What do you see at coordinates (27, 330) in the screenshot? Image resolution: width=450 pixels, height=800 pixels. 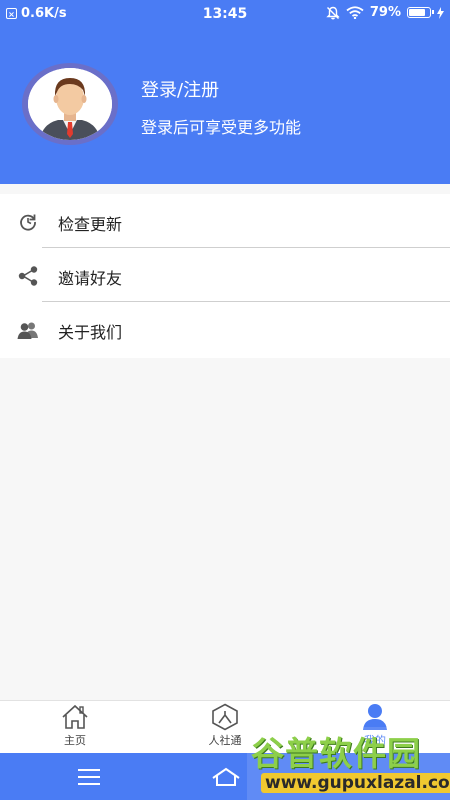 I see `users-icon` at bounding box center [27, 330].